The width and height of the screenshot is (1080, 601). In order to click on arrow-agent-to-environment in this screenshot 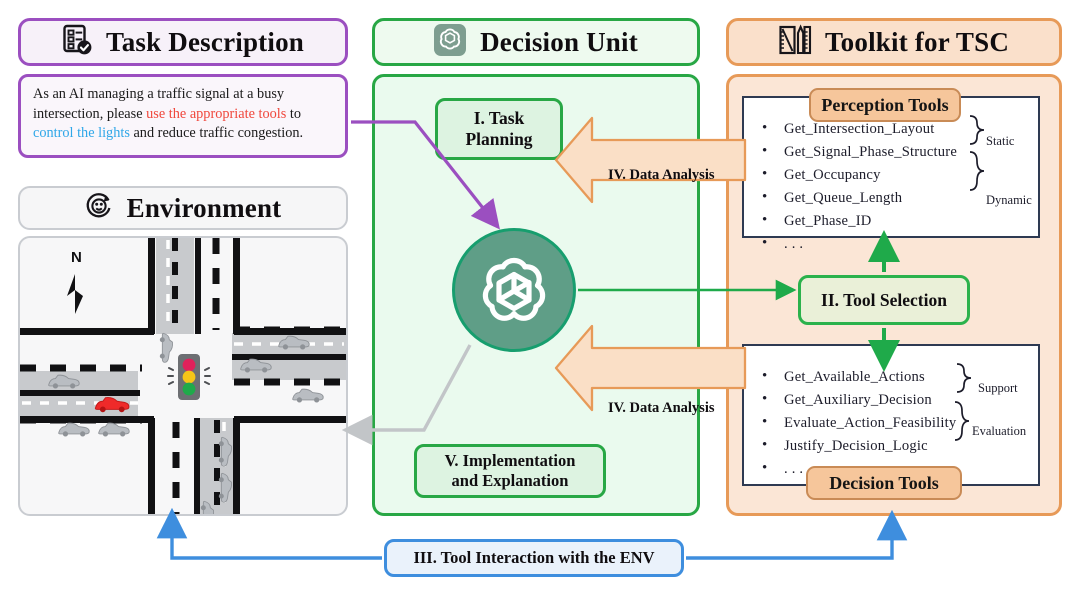, I will do `click(406, 395)`.